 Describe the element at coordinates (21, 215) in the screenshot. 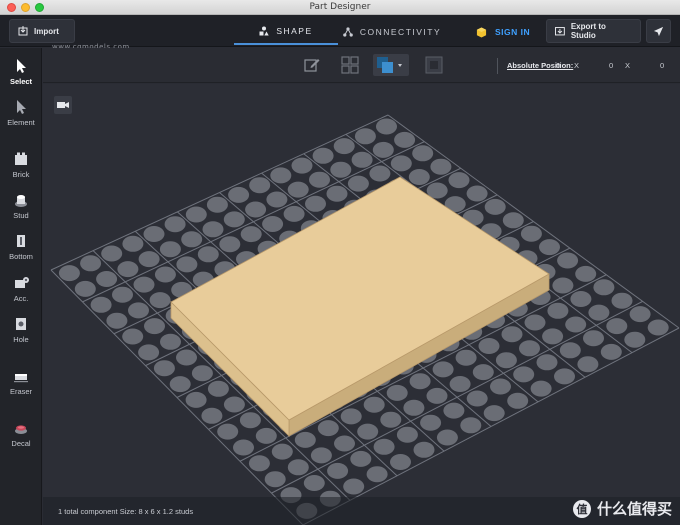

I see `tool-stud-label: Stud` at that location.